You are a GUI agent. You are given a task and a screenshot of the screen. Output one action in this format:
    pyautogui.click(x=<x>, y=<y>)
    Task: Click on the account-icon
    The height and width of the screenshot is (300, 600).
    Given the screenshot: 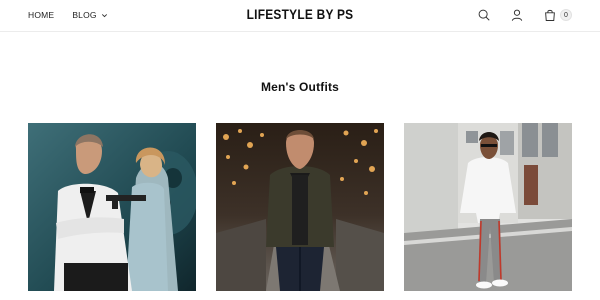 What is the action you would take?
    pyautogui.click(x=517, y=15)
    